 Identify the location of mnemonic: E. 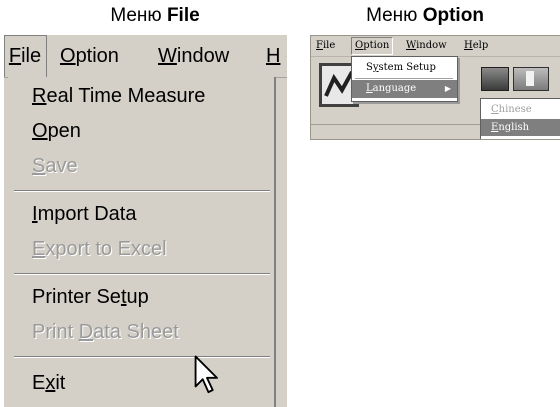
(39, 249).